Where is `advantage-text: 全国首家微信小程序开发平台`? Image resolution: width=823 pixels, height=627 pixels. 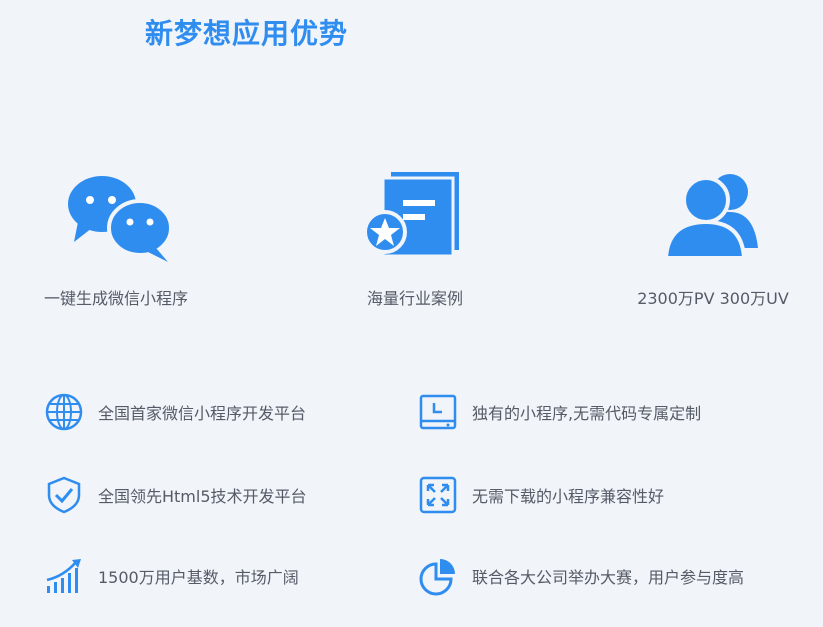 advantage-text: 全国首家微信小程序开发平台 is located at coordinates (202, 413).